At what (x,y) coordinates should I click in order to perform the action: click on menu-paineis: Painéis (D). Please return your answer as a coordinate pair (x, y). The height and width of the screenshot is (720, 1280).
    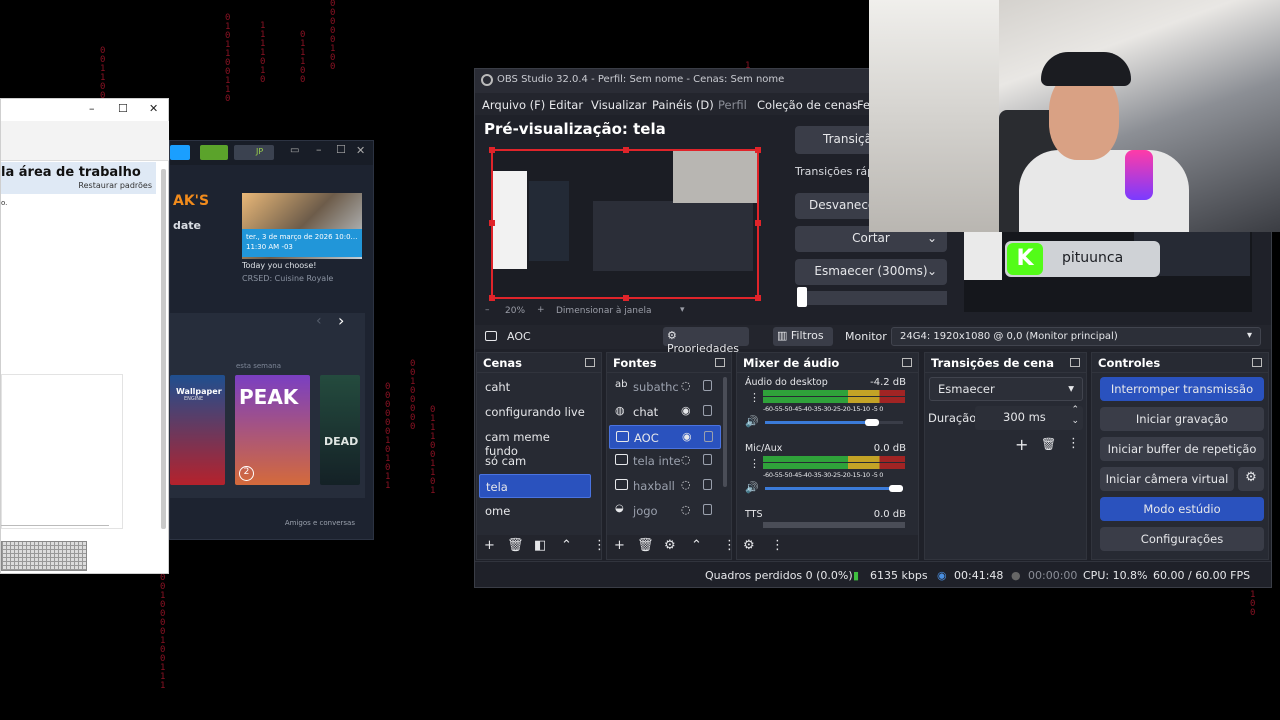
    Looking at the image, I should click on (683, 105).